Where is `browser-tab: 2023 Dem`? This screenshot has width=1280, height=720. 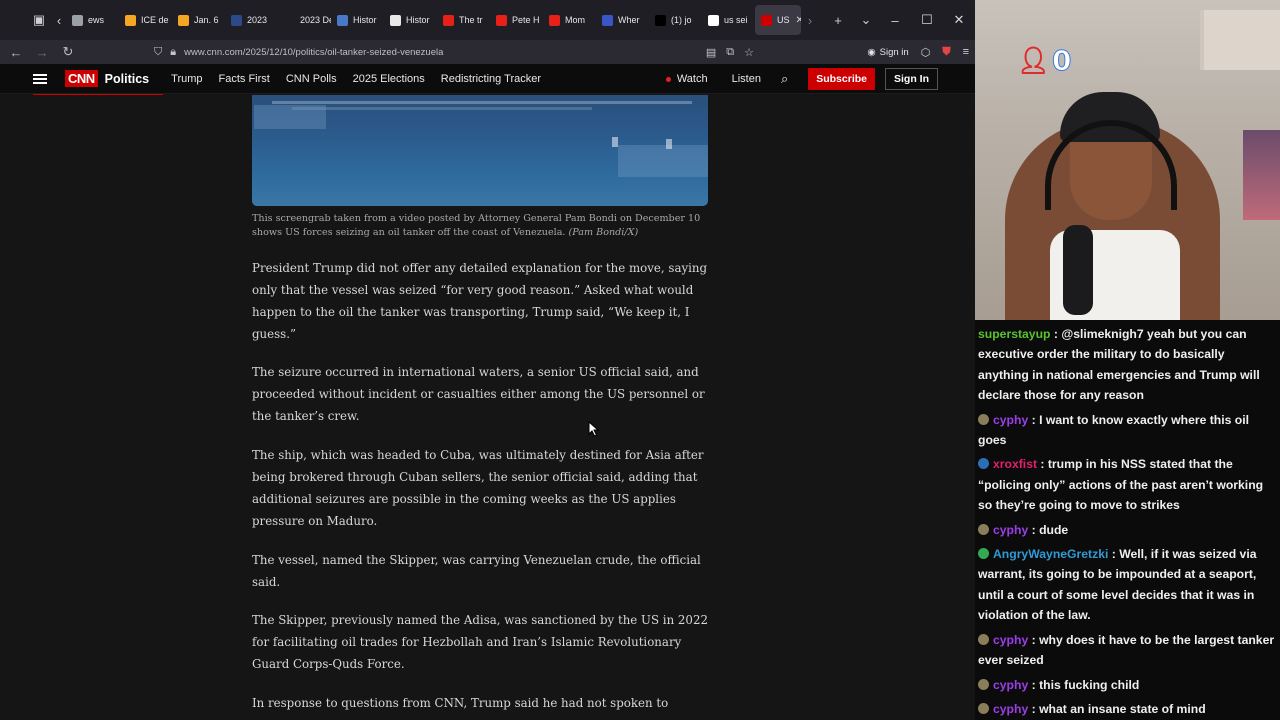
browser-tab: 2023 Dem is located at coordinates (304, 20).